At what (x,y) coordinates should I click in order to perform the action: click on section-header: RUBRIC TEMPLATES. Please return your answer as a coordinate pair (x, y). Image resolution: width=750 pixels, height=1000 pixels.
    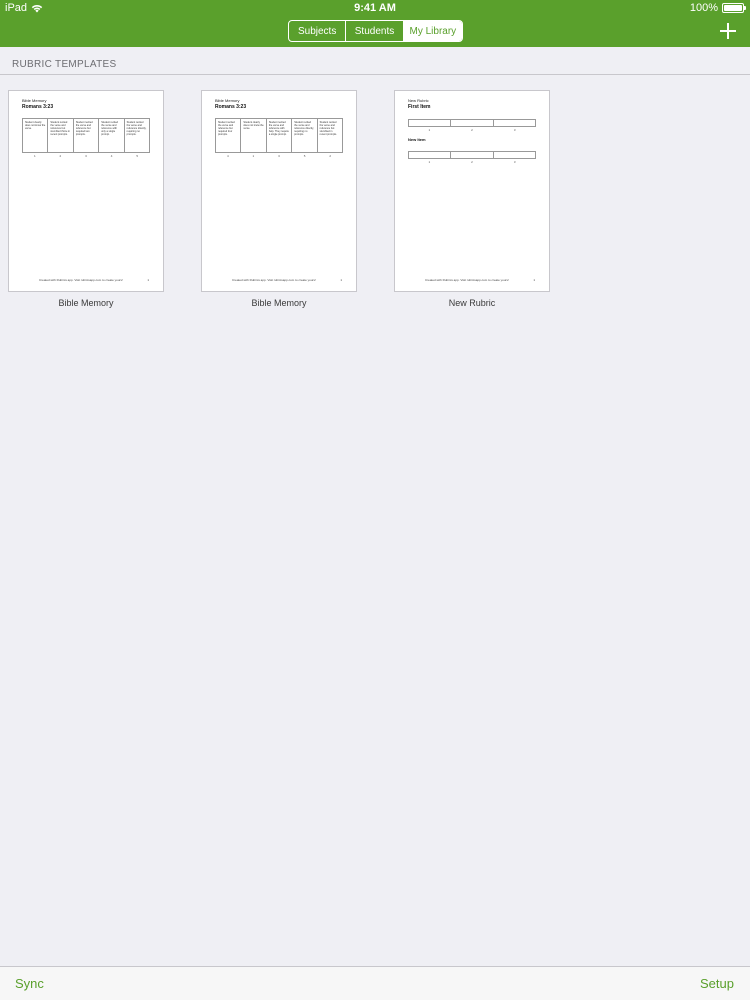
    Looking at the image, I should click on (64, 64).